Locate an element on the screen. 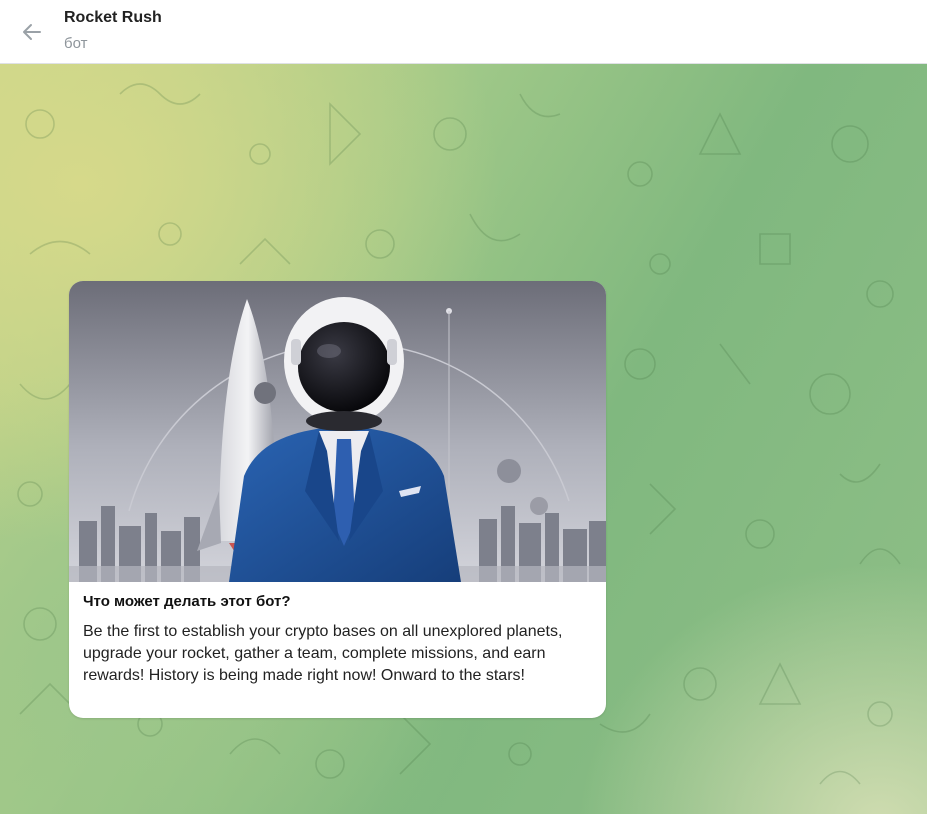 This screenshot has height=814, width=927. arrow-left-icon is located at coordinates (32, 32).